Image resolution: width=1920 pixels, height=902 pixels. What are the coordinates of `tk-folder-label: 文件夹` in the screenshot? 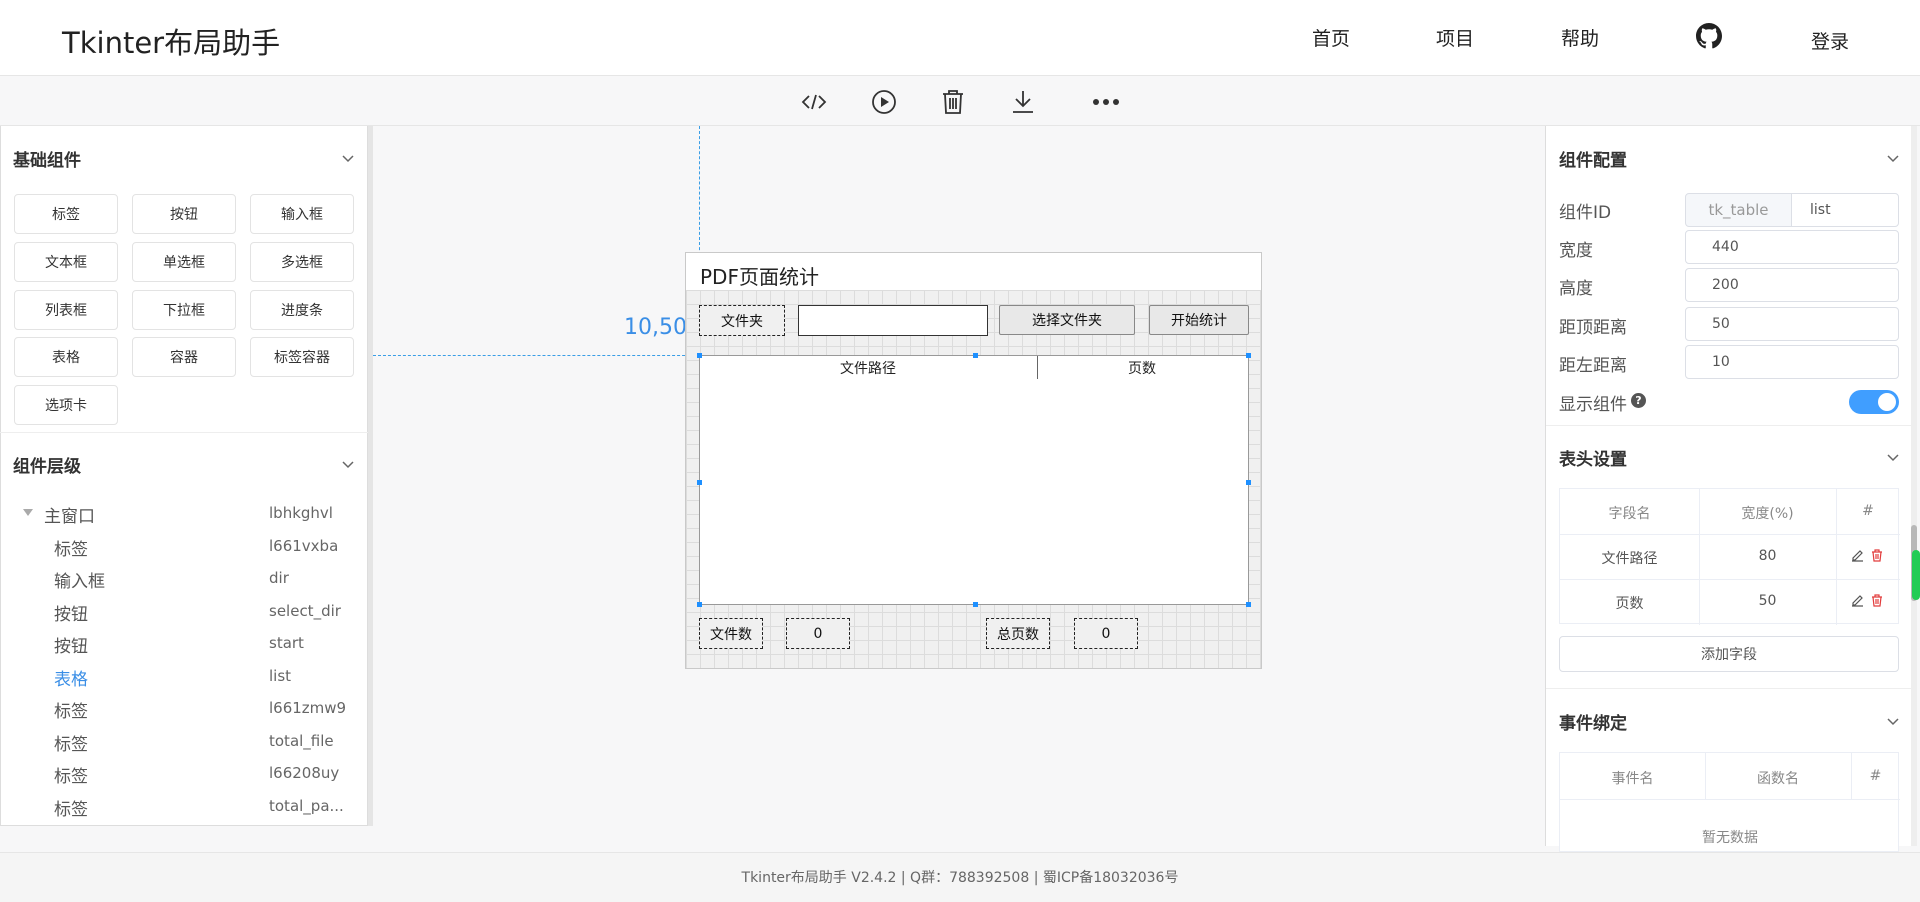 It's located at (742, 320).